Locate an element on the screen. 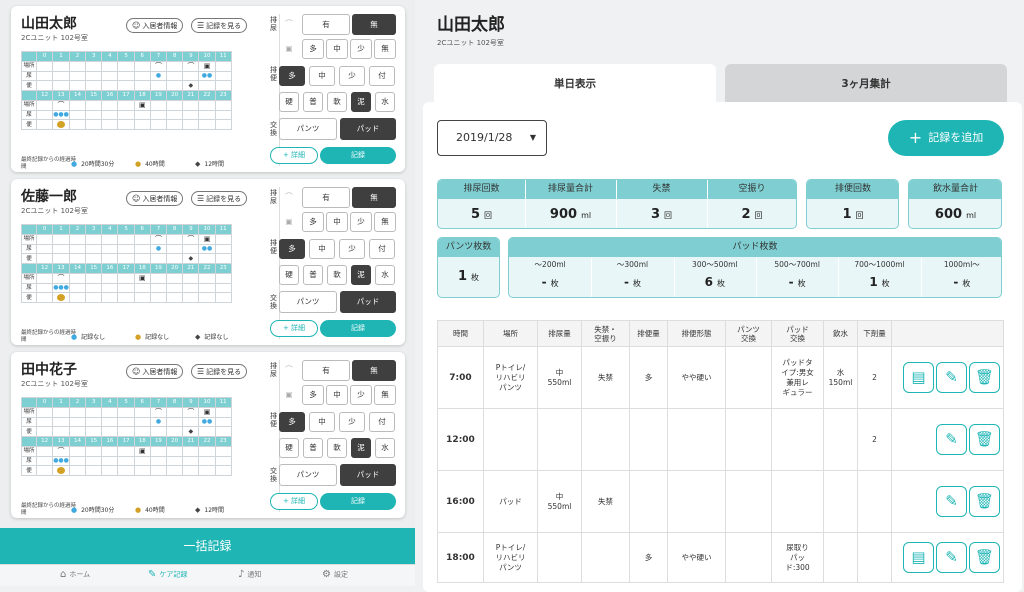 The width and height of the screenshot is (1024, 592). urine-many-option: 多 is located at coordinates (313, 395).